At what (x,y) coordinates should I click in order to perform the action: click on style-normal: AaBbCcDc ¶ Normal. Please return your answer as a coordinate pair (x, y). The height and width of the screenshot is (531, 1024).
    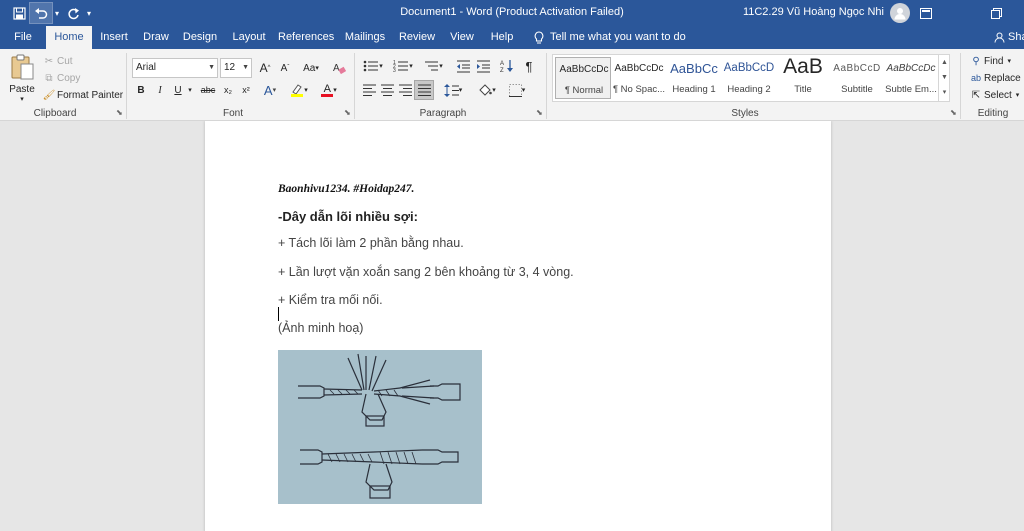
    Looking at the image, I should click on (583, 78).